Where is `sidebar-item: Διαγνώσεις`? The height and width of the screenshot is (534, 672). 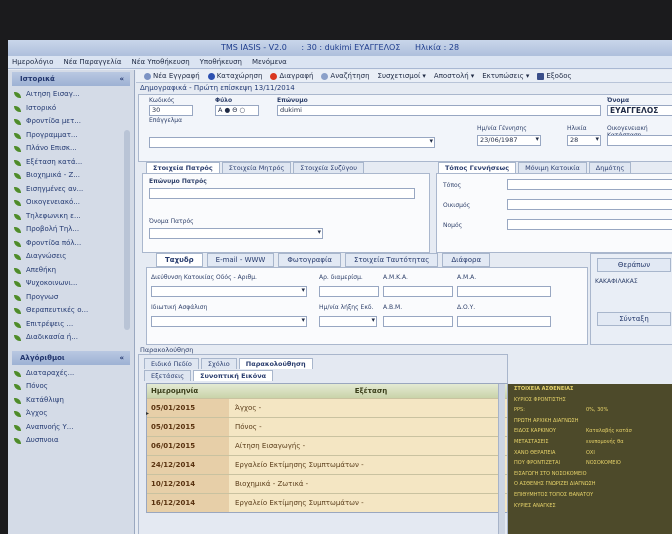 sidebar-item: Διαγνώσεις is located at coordinates (71, 257).